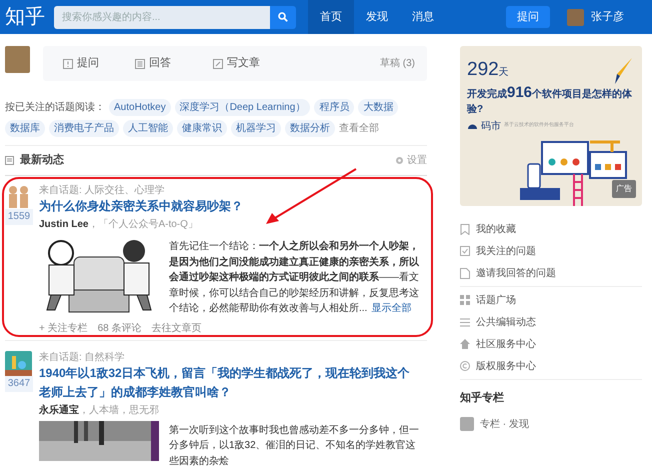  I want to click on topic-tag: 健康常识, so click(202, 128).